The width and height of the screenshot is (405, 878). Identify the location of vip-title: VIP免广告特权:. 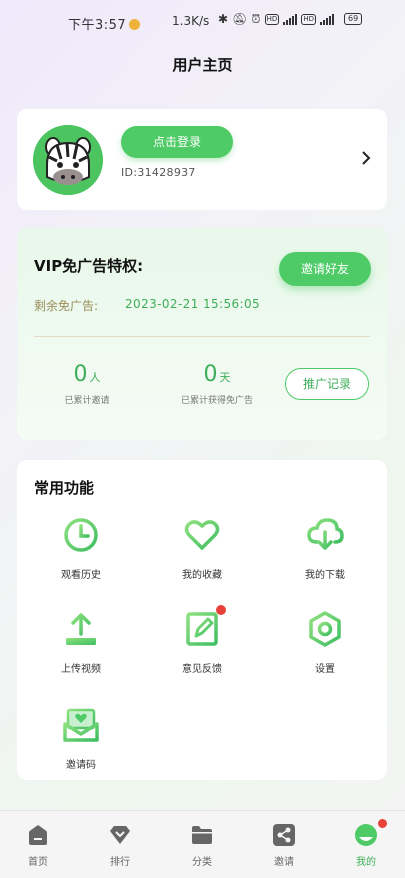
(89, 266).